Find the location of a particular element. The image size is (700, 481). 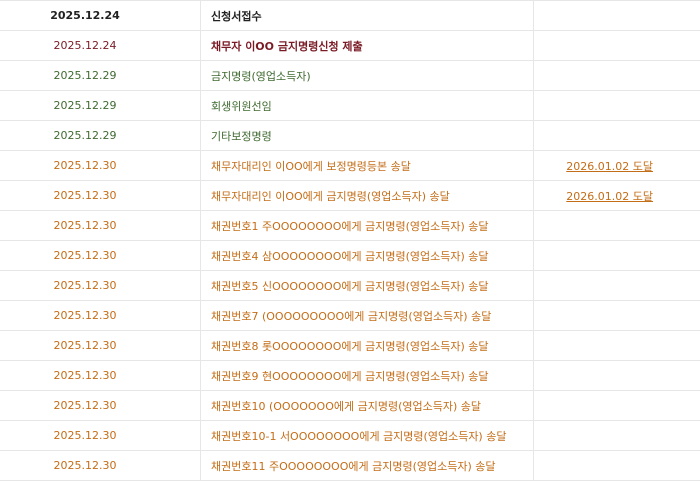

row-event: 채권번호10-1 서OOOOOOOO에게 금지명령(영업소득자) 송달 is located at coordinates (367, 435).